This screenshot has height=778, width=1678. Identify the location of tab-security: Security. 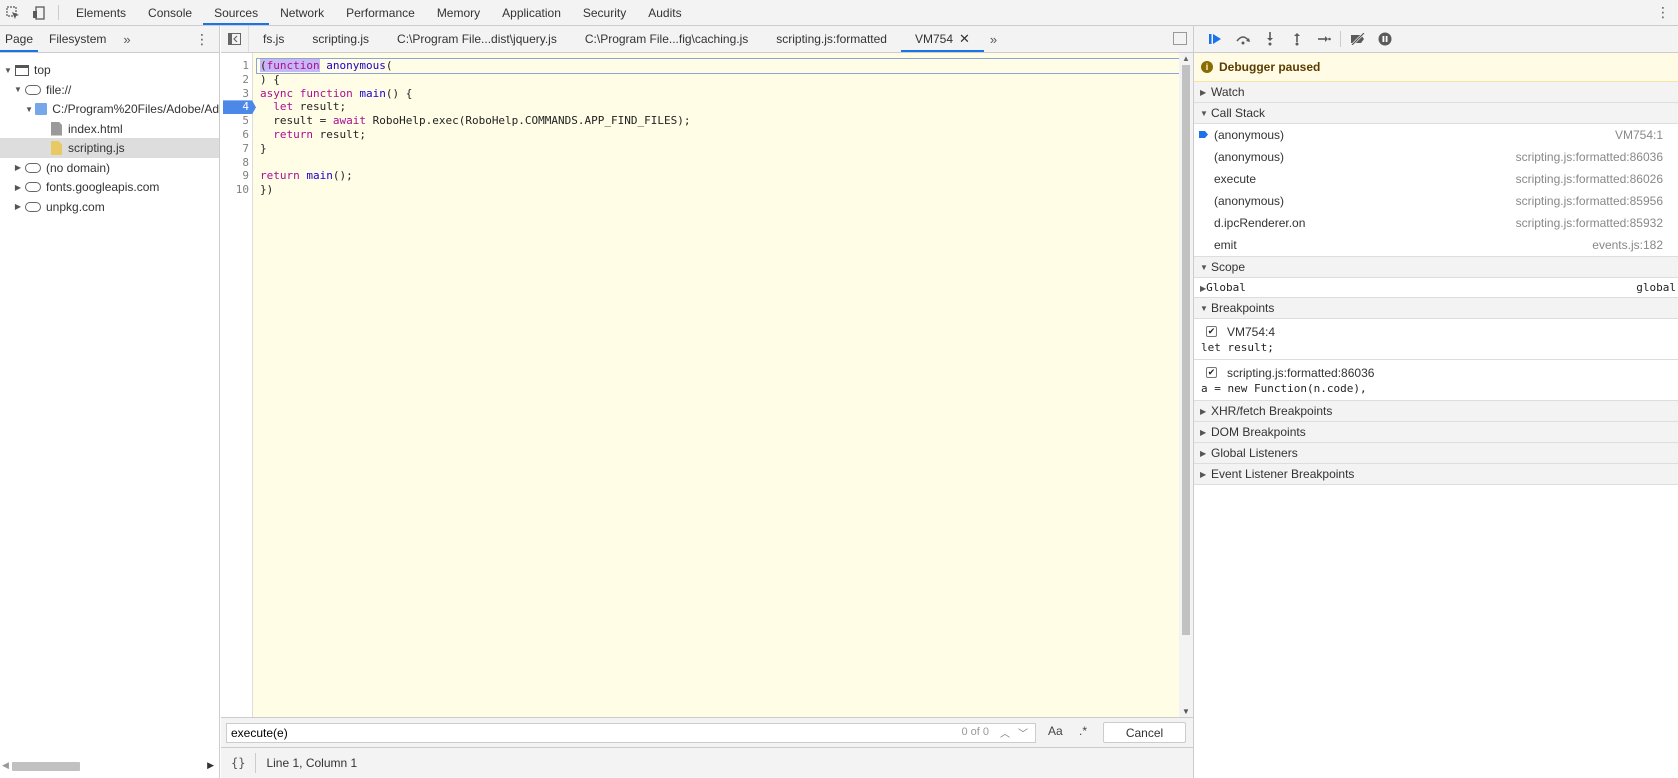
(604, 12).